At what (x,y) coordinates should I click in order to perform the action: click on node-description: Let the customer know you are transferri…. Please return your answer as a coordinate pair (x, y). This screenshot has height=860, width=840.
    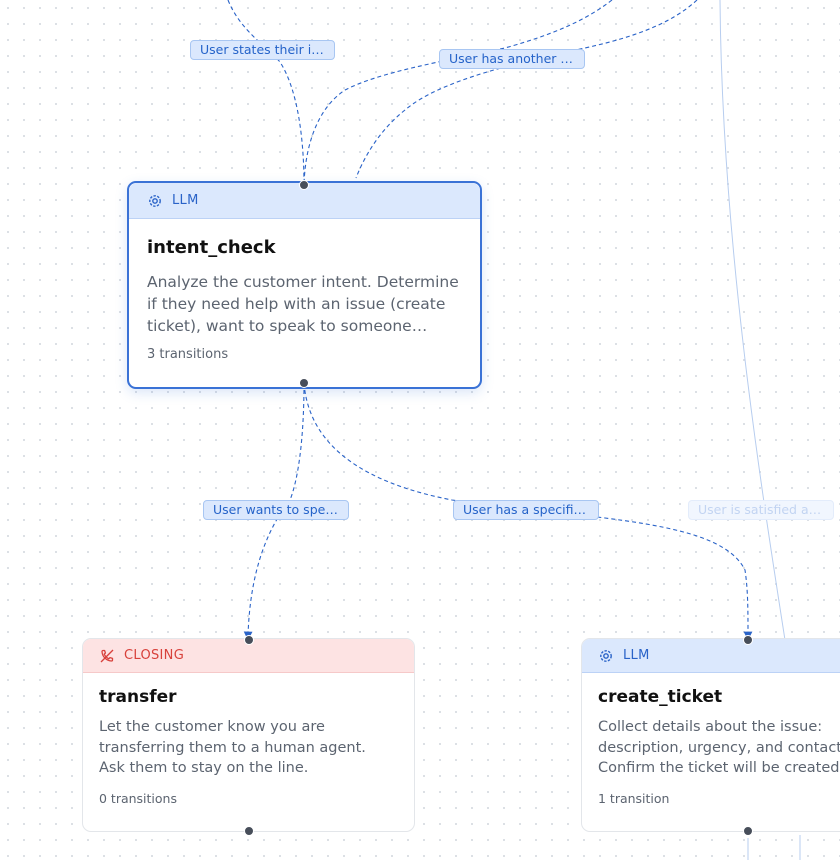
    Looking at the image, I should click on (232, 747).